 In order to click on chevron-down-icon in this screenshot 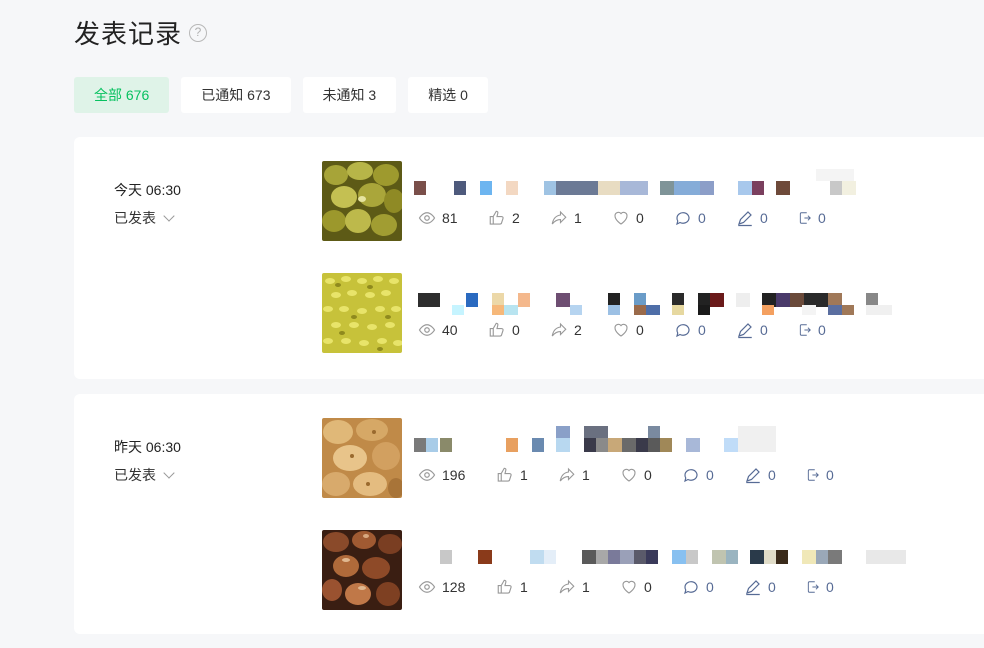, I will do `click(169, 472)`.